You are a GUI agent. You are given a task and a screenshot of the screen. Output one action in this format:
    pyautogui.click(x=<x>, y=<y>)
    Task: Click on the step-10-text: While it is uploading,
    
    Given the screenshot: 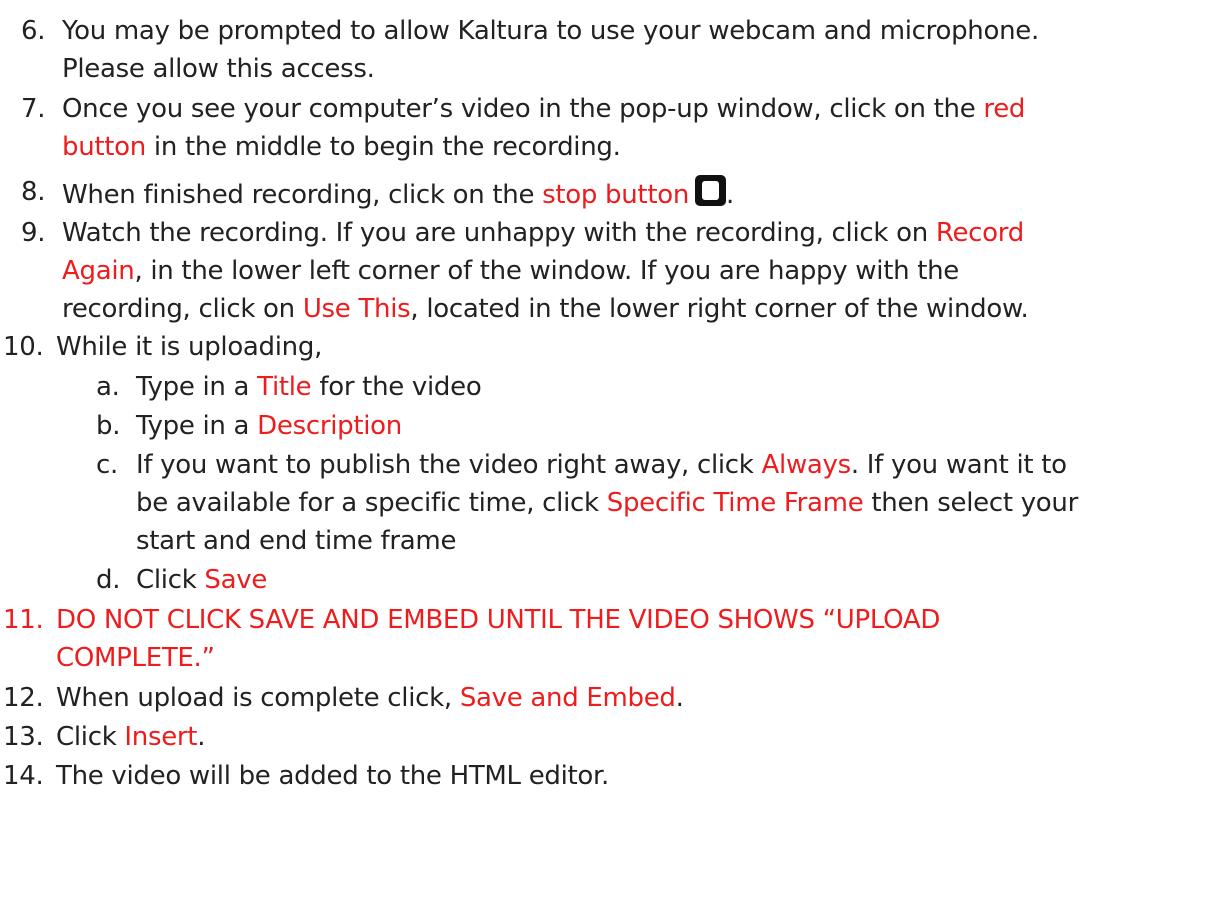 What is the action you would take?
    pyautogui.click(x=189, y=347)
    